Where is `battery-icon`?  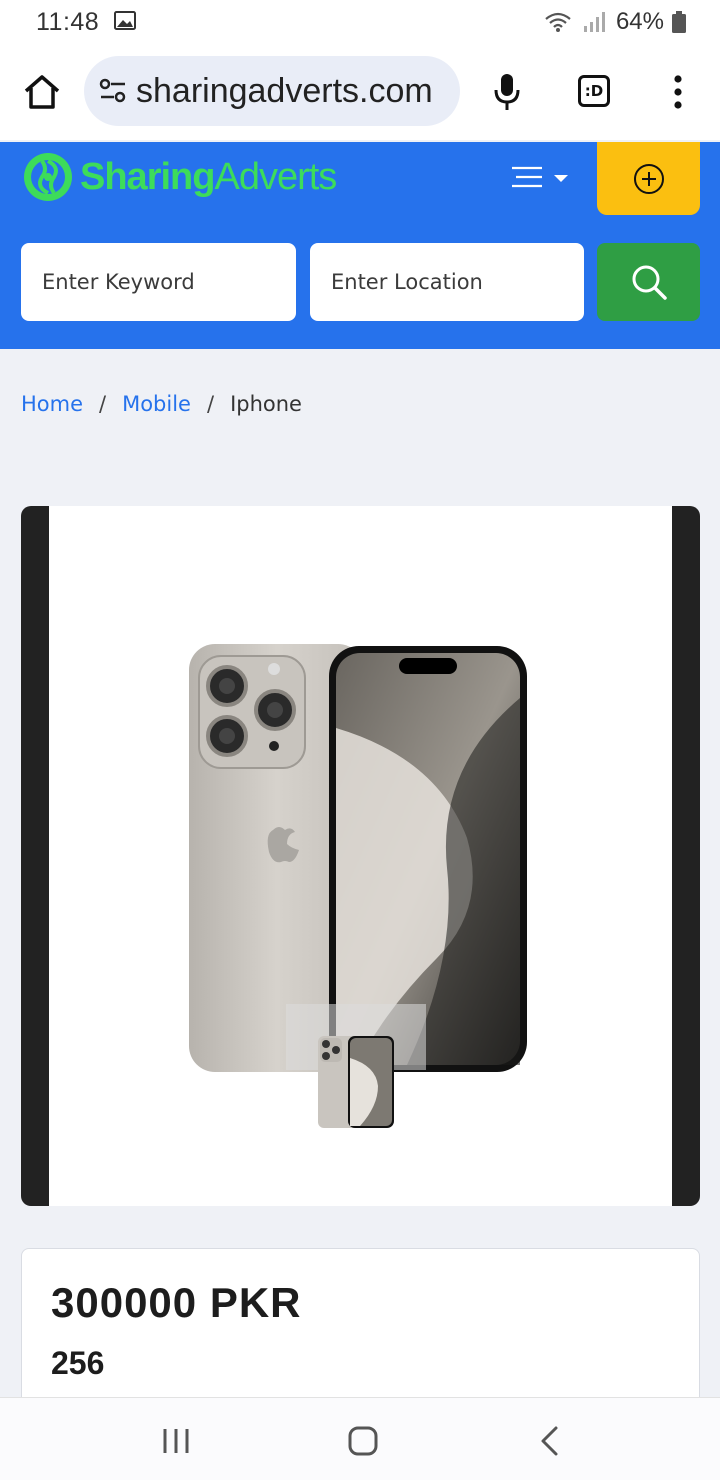
battery-icon is located at coordinates (679, 22).